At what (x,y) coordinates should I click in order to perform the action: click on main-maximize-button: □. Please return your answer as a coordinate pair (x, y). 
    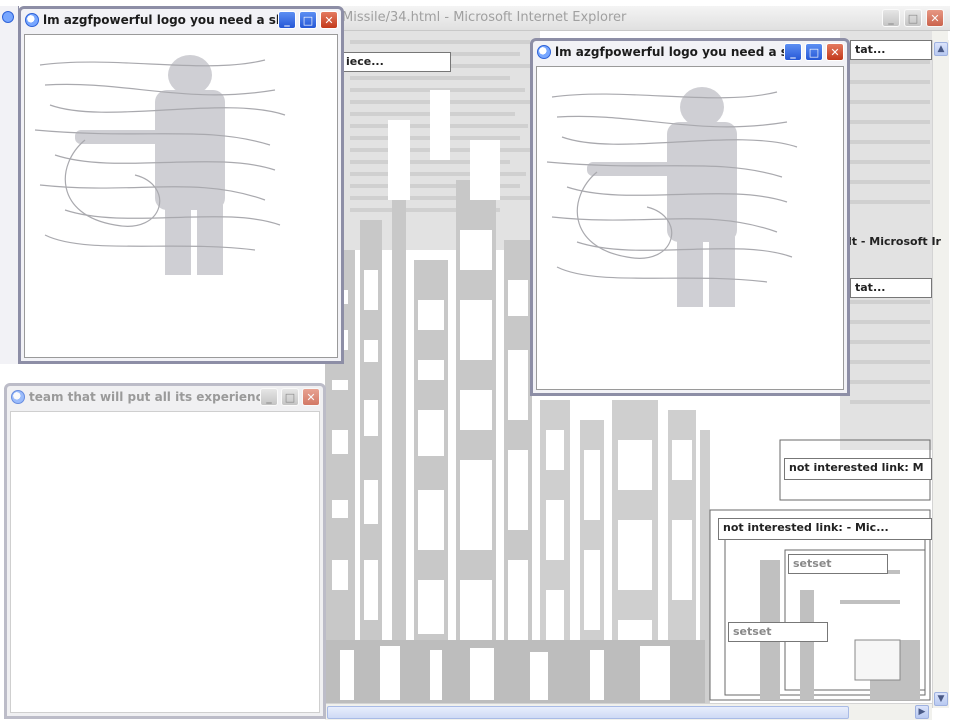
    Looking at the image, I should click on (913, 18).